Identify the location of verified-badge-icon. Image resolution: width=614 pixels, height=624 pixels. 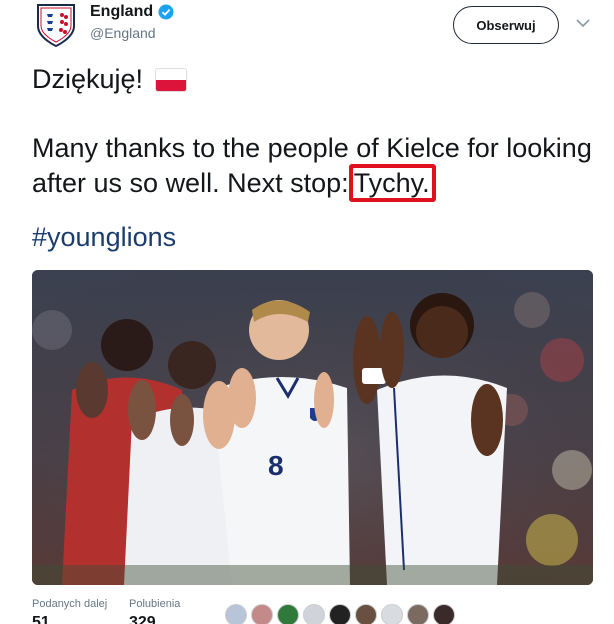
(166, 12).